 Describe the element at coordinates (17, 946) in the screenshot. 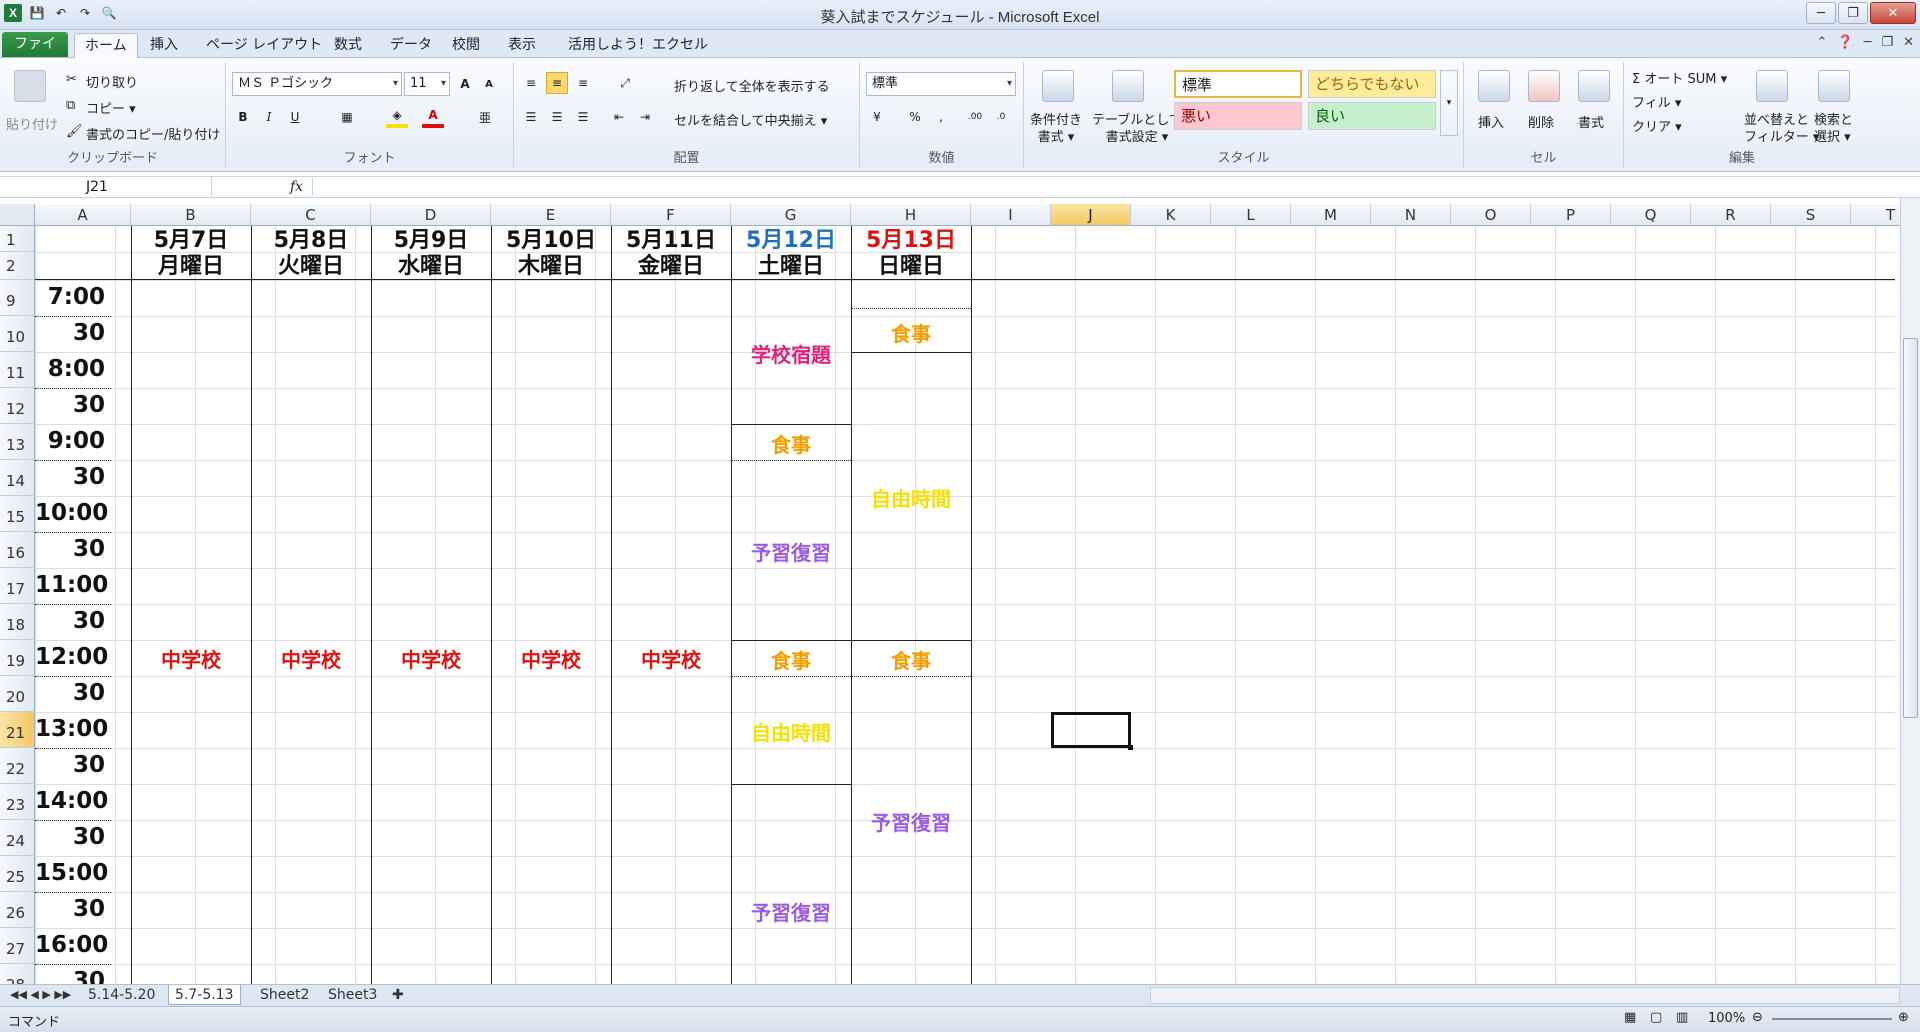

I see `row-header-27: 27` at that location.